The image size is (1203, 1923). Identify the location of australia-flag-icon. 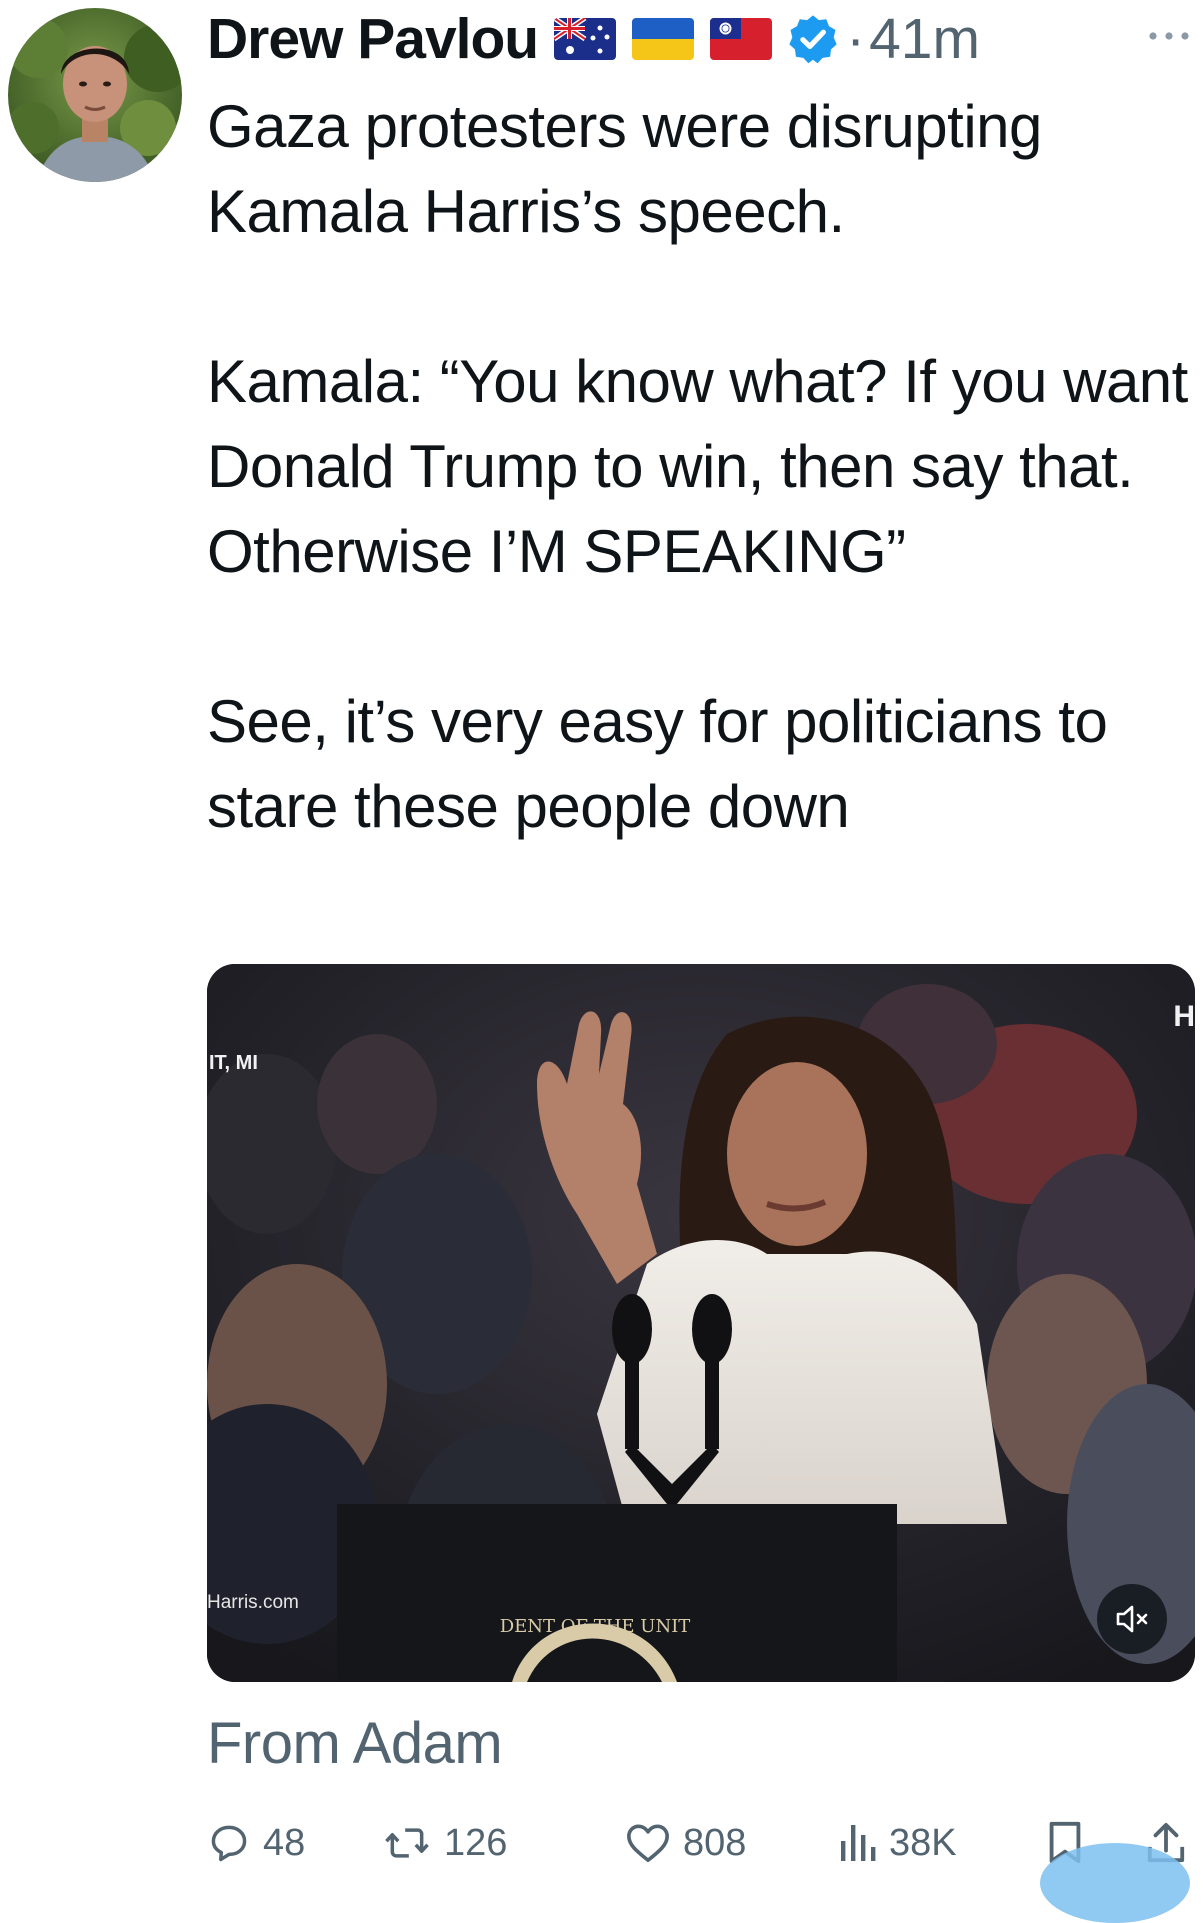
(585, 39).